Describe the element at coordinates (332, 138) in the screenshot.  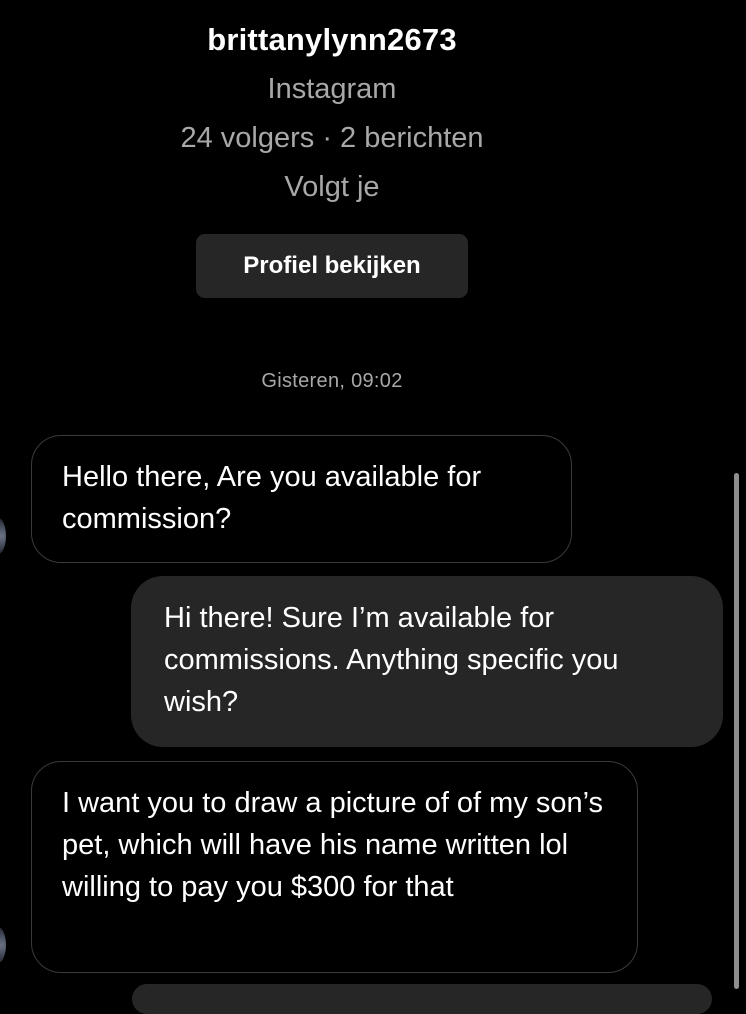
I see `profile-stats: 24 volgers · 2 berichten` at that location.